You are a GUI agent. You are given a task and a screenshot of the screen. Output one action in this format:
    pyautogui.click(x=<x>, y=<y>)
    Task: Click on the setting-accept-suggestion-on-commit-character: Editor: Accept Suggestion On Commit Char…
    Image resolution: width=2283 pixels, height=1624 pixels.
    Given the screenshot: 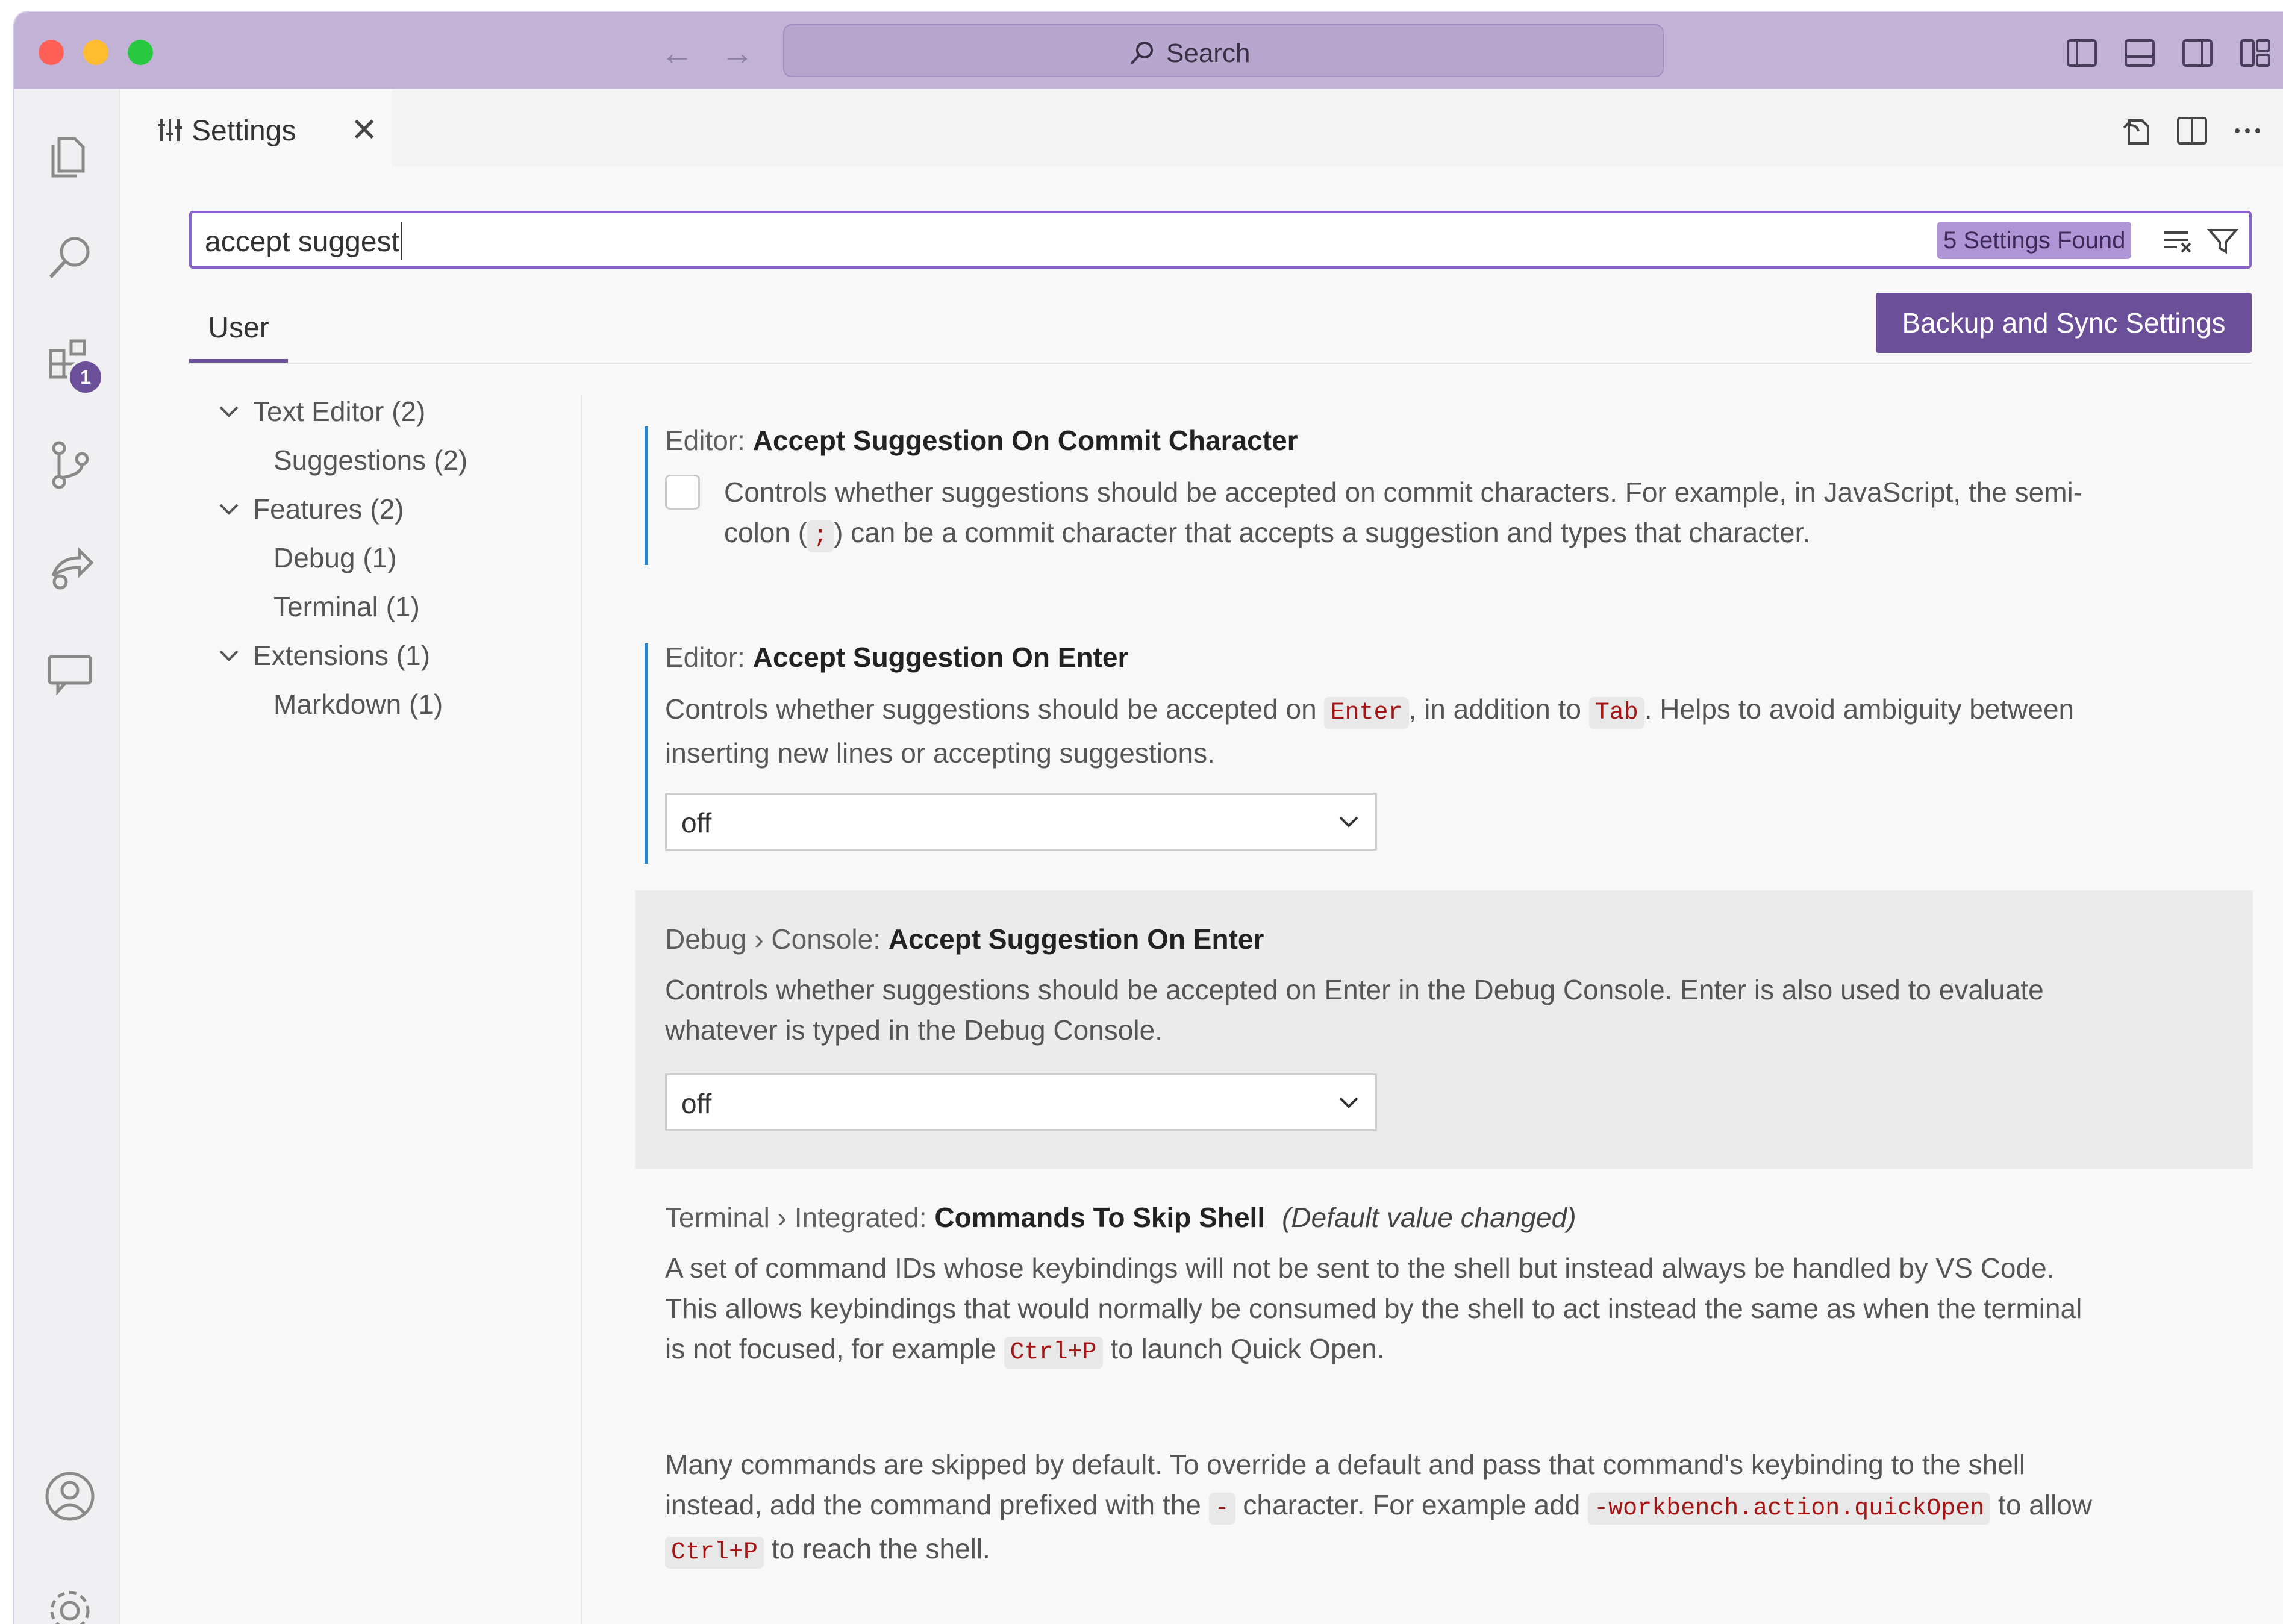 What is the action you would take?
    pyautogui.click(x=1444, y=489)
    